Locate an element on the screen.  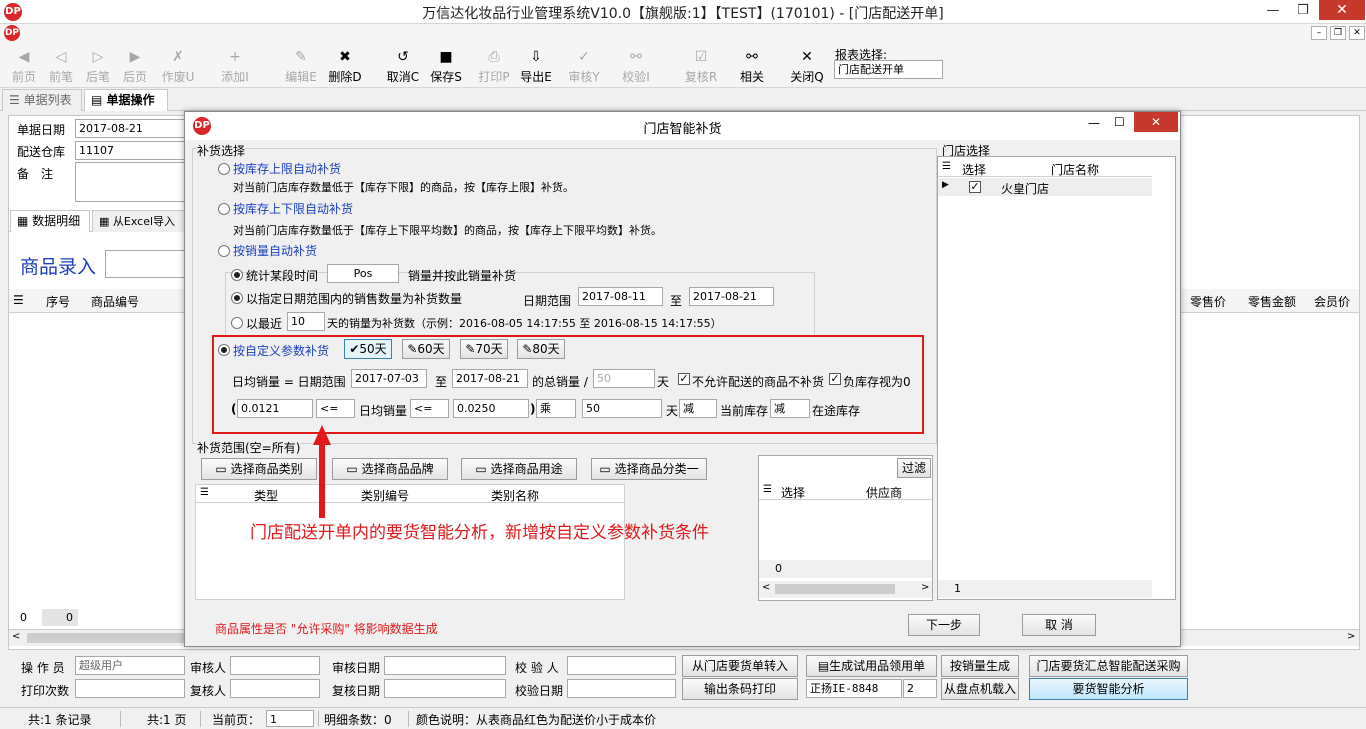
checker-field is located at coordinates (621, 665).